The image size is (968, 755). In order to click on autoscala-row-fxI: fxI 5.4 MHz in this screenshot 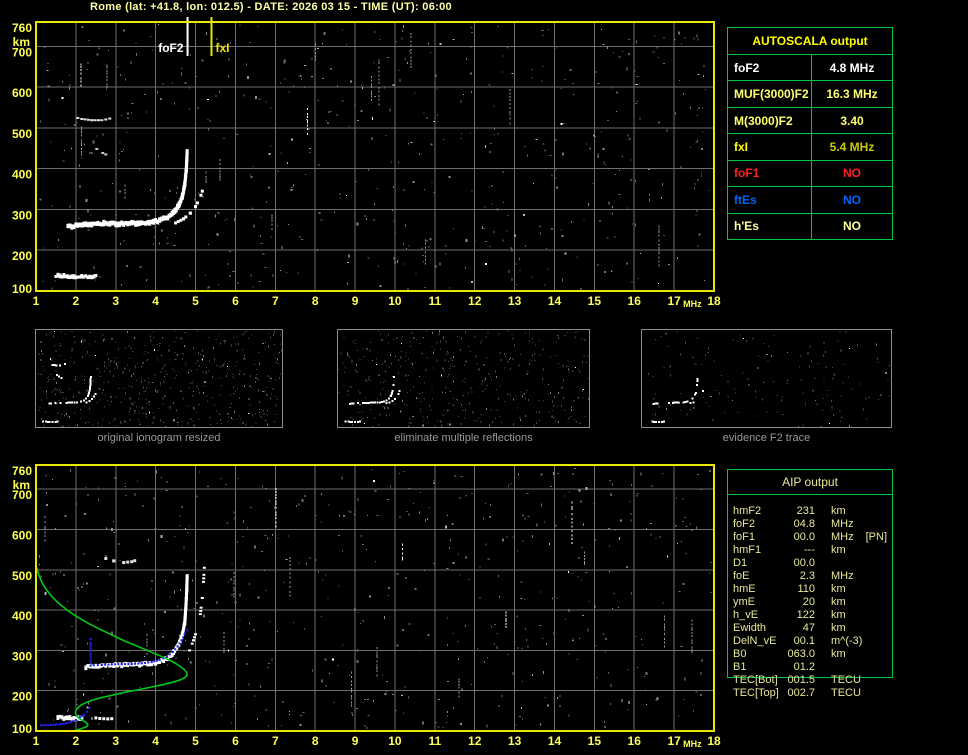, I will do `click(810, 146)`.